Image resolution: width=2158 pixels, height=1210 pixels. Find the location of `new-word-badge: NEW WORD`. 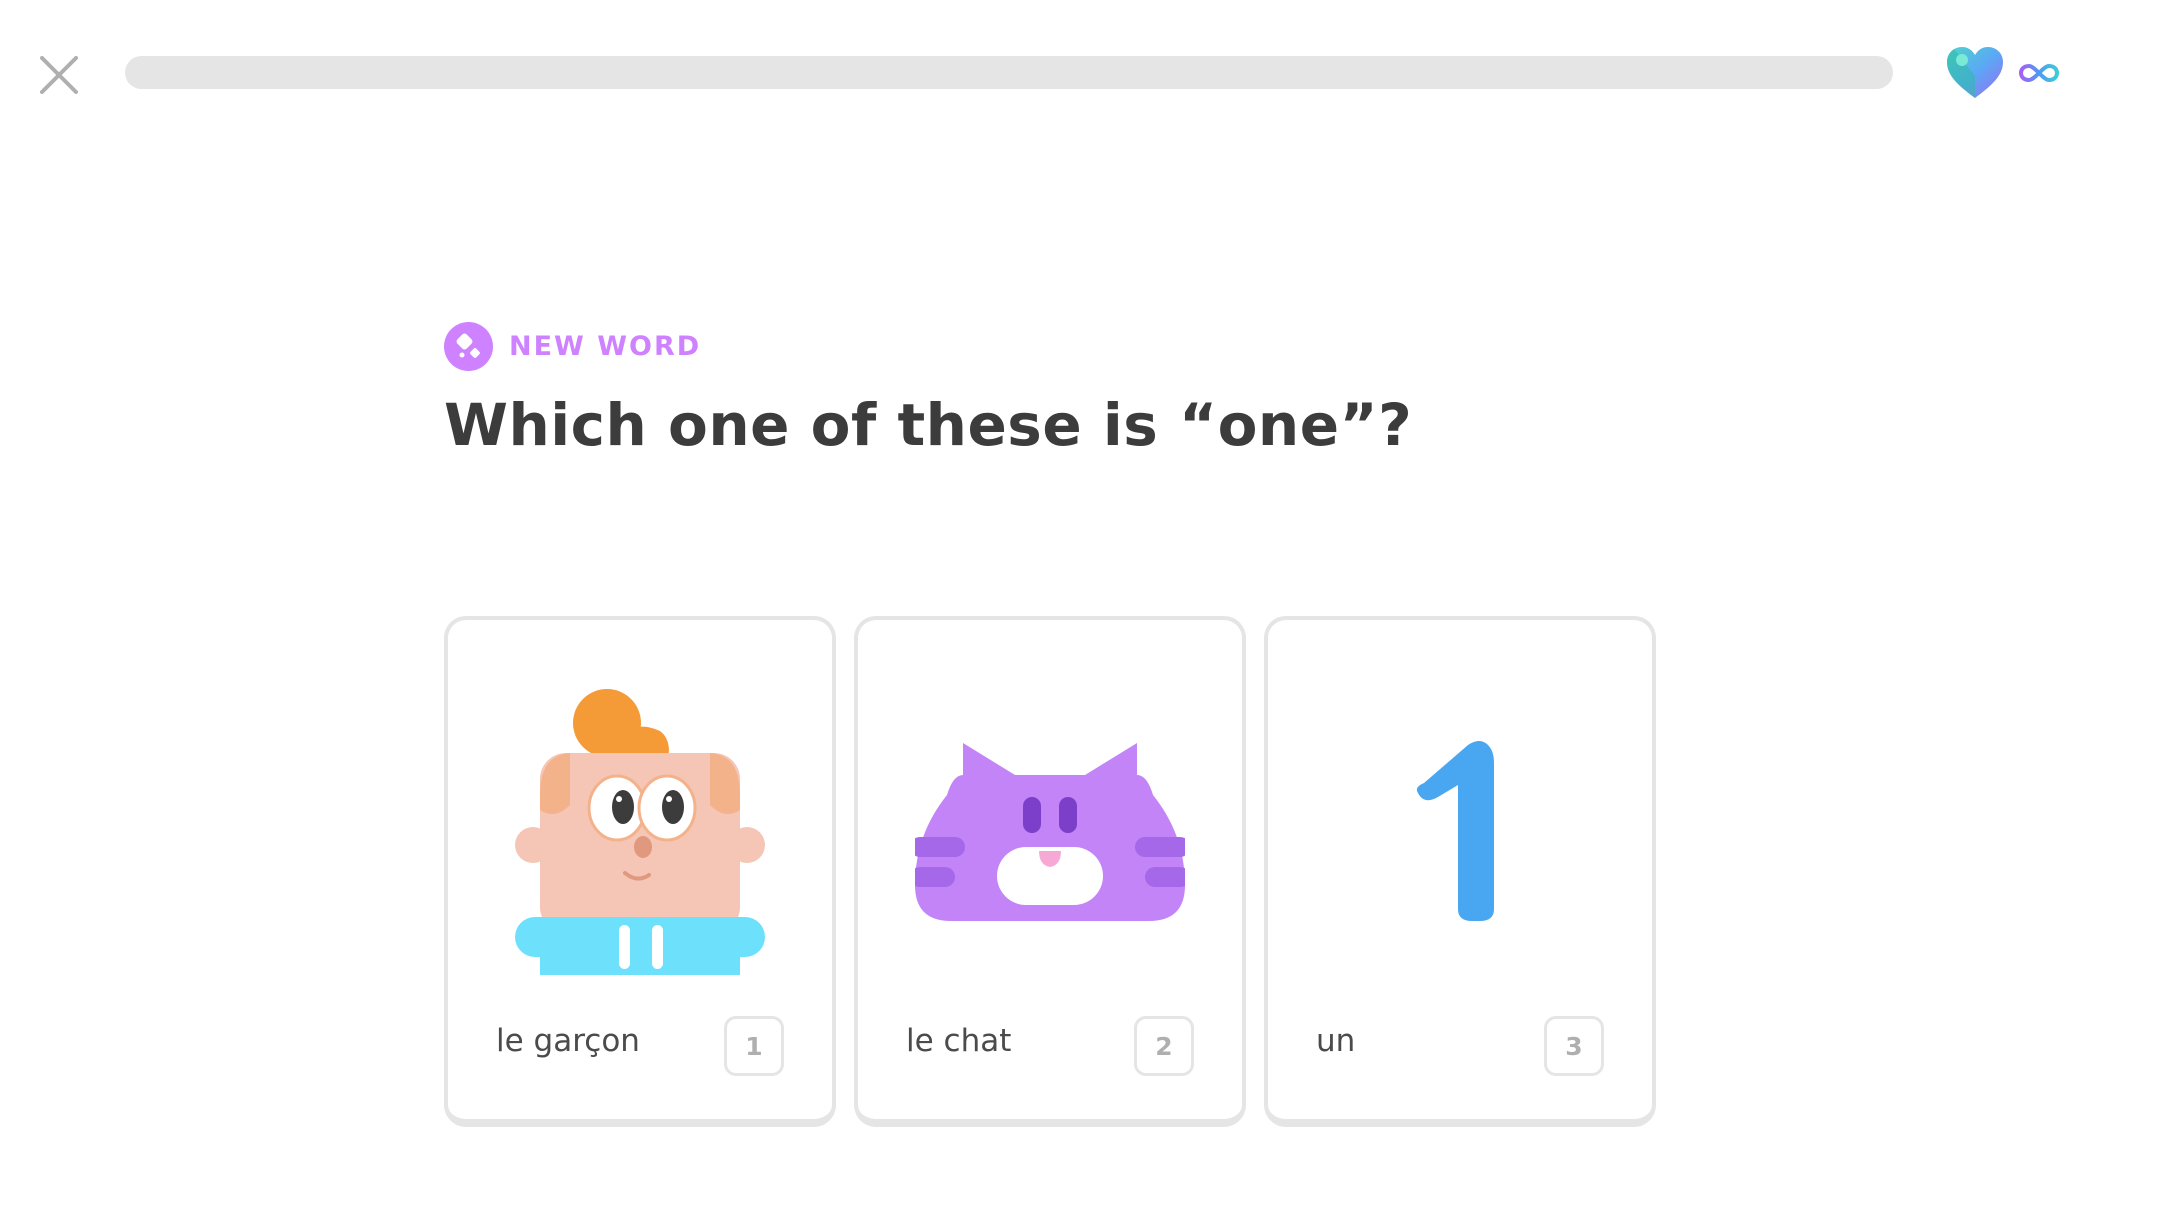

new-word-badge: NEW WORD is located at coordinates (928, 346).